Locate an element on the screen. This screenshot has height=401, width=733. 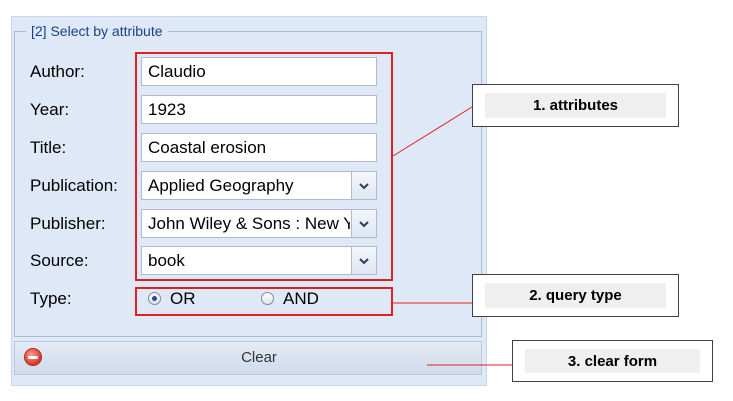
callout-clear-form: 3. clear form is located at coordinates (612, 361).